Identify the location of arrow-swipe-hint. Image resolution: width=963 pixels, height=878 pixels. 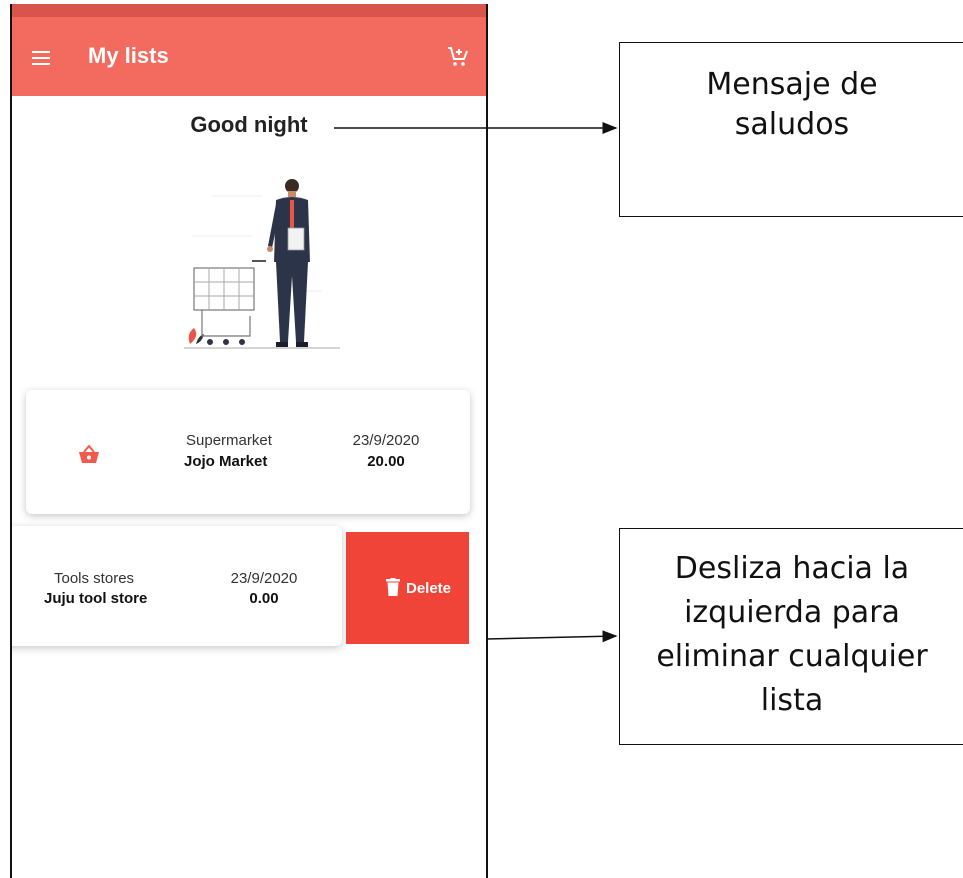
(551, 636).